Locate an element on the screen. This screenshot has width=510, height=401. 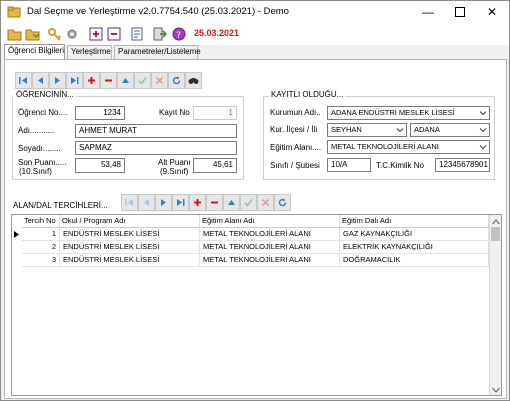
first-record-icon is located at coordinates (23, 80).